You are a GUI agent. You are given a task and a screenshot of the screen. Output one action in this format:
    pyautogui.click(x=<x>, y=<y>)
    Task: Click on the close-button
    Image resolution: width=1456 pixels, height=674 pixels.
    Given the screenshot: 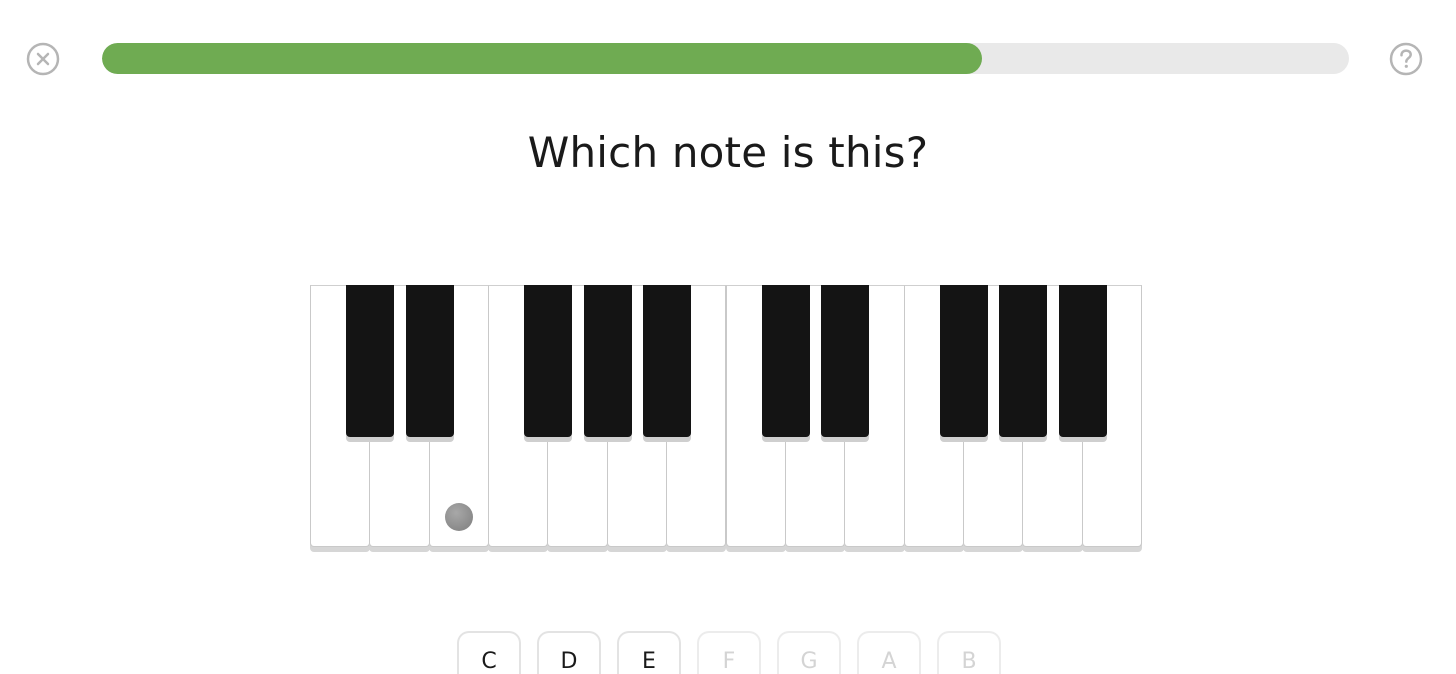 What is the action you would take?
    pyautogui.click(x=43, y=59)
    